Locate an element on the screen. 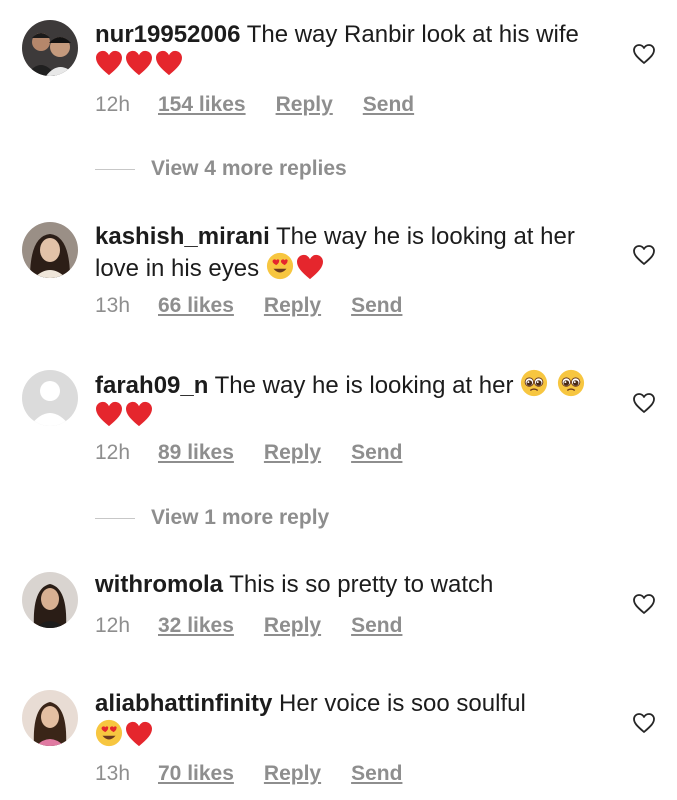  username: withromola is located at coordinates (159, 584).